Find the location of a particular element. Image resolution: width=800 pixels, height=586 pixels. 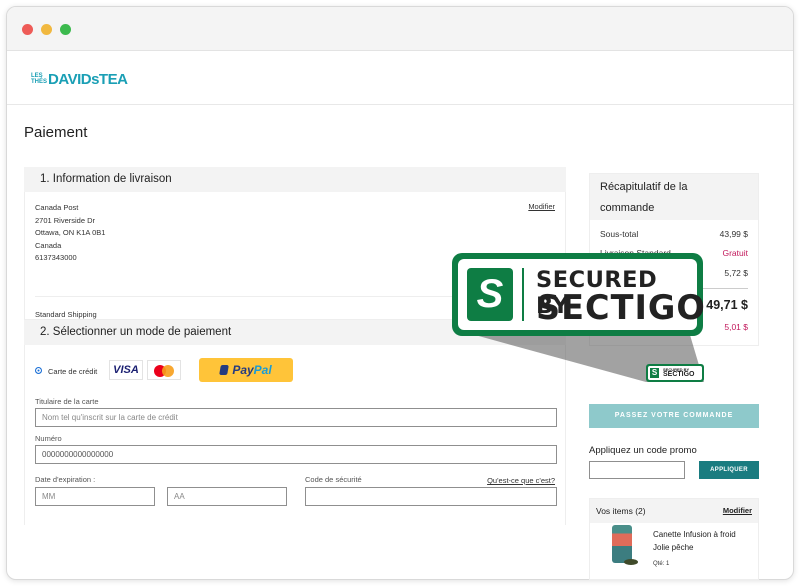

window-titlebar is located at coordinates (400, 29).